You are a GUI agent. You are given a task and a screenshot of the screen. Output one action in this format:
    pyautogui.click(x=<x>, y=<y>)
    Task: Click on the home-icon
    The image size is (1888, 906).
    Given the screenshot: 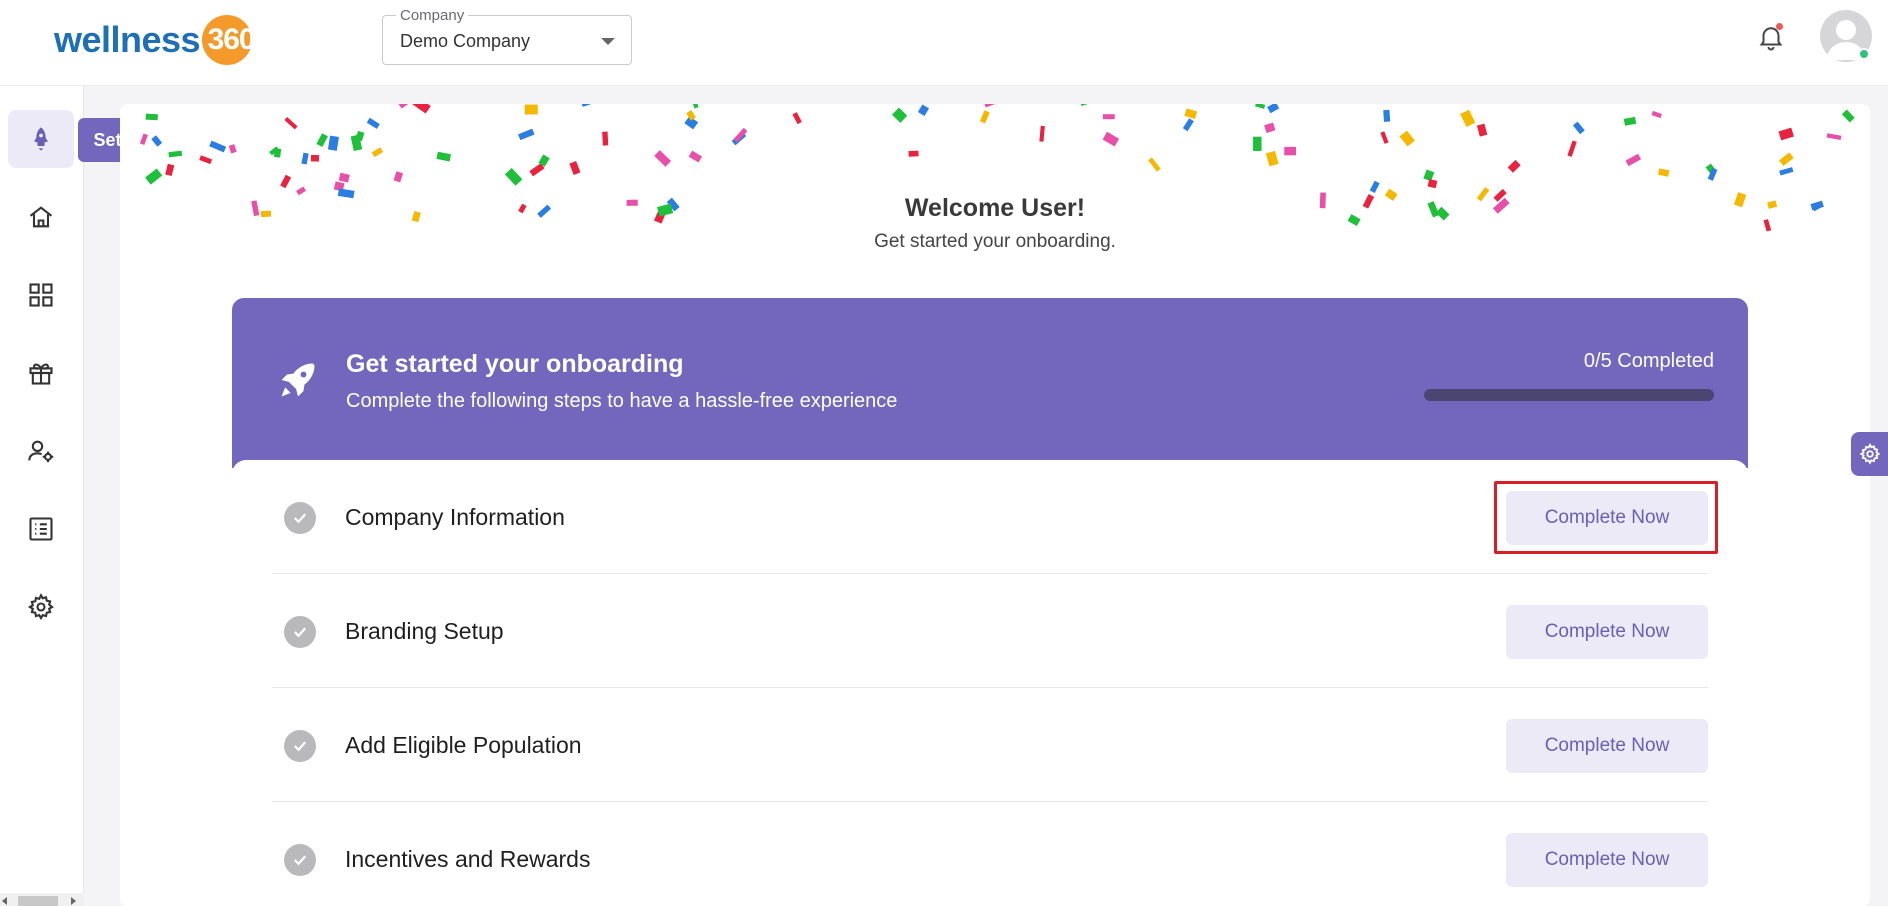 What is the action you would take?
    pyautogui.click(x=41, y=217)
    